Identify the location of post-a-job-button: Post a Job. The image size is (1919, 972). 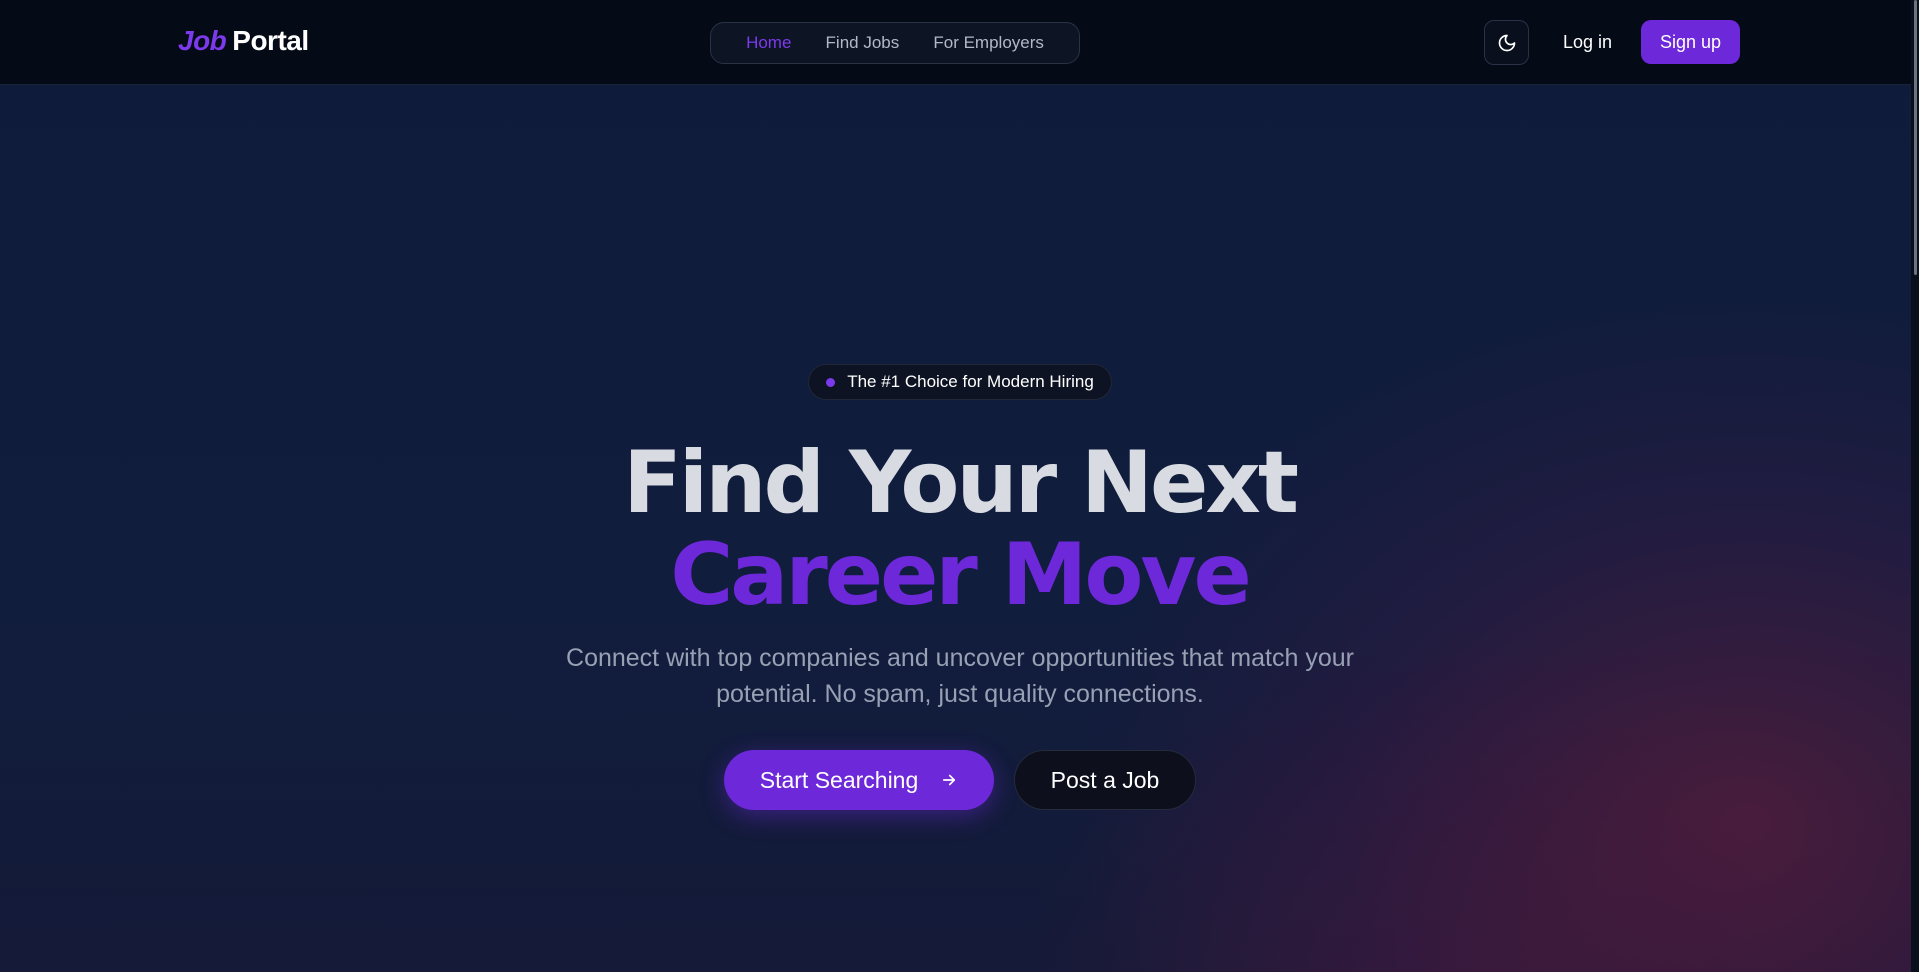
(1105, 780).